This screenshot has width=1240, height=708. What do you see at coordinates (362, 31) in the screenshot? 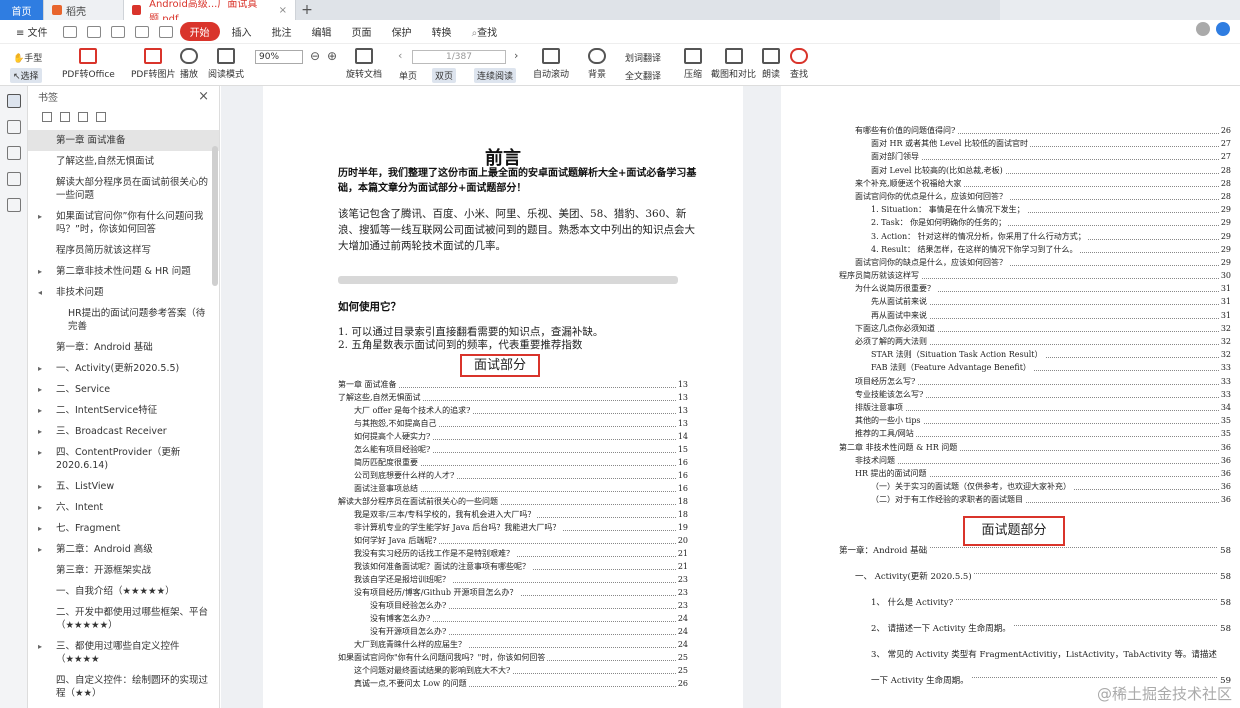
I see `menu-page: 页面` at bounding box center [362, 31].